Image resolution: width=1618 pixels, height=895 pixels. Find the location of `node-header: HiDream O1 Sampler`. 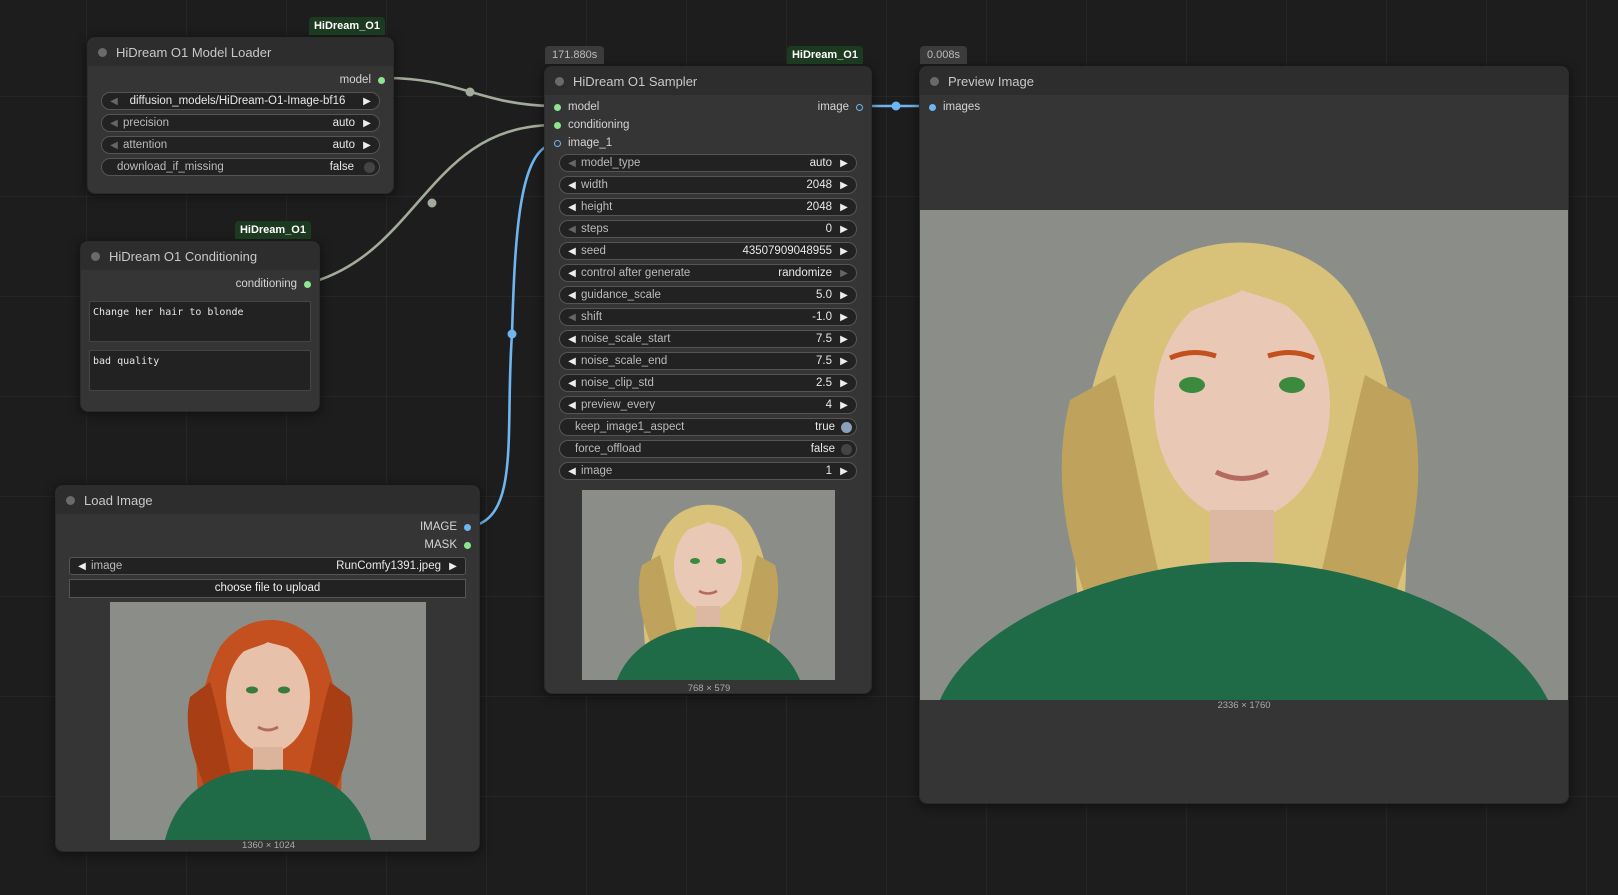

node-header: HiDream O1 Sampler is located at coordinates (708, 81).